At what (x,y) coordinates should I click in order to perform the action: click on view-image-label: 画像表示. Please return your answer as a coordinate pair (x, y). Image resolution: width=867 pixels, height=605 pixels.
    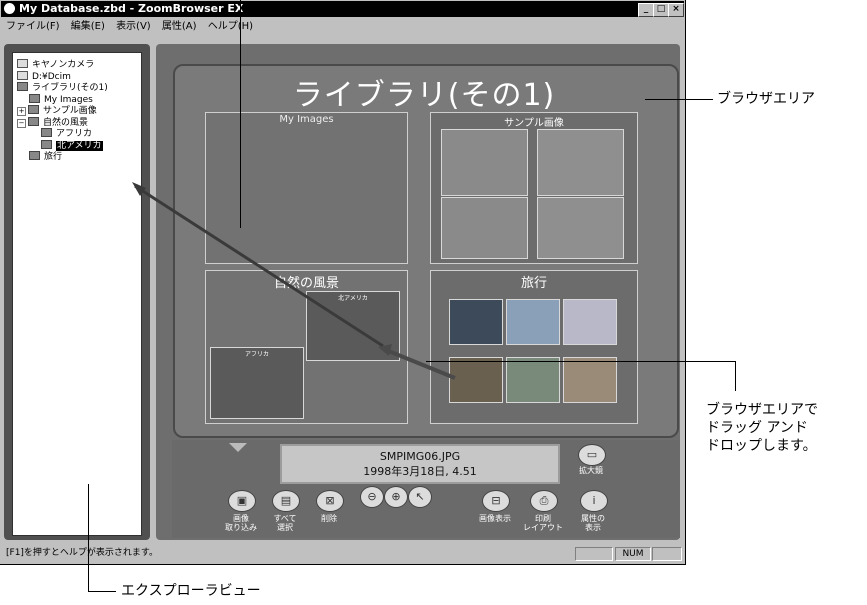
    Looking at the image, I should click on (495, 518).